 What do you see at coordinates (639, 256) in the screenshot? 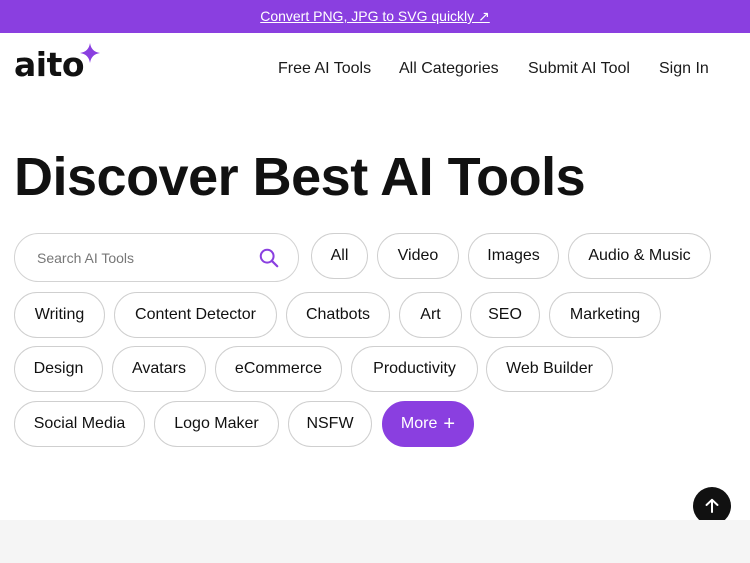
I see `category-audio-music: Audio & Music` at bounding box center [639, 256].